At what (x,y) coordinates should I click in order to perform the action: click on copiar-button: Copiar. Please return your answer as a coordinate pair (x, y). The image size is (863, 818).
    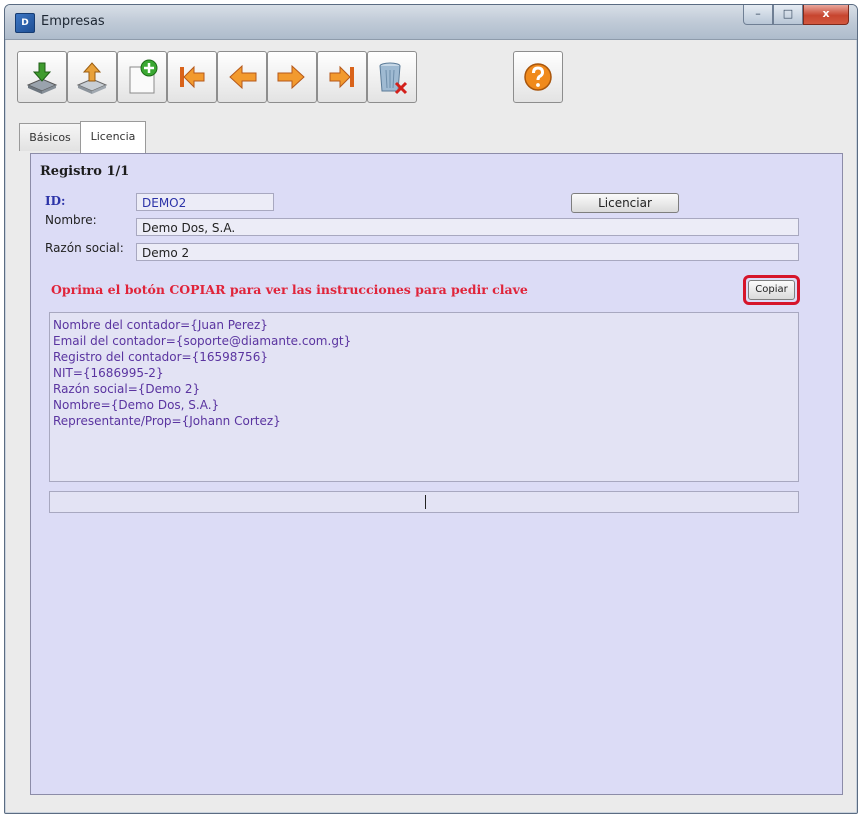
    Looking at the image, I should click on (771, 290).